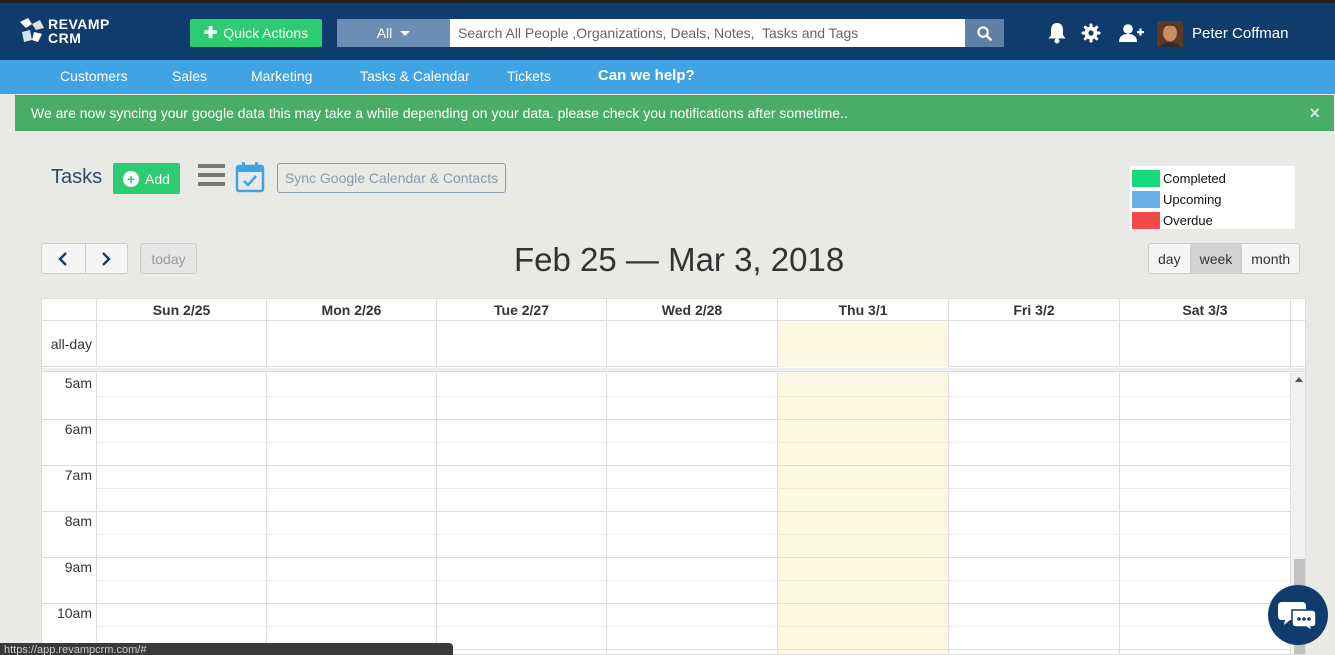 This screenshot has height=655, width=1335. Describe the element at coordinates (1057, 33) in the screenshot. I see `notifications-button` at that location.